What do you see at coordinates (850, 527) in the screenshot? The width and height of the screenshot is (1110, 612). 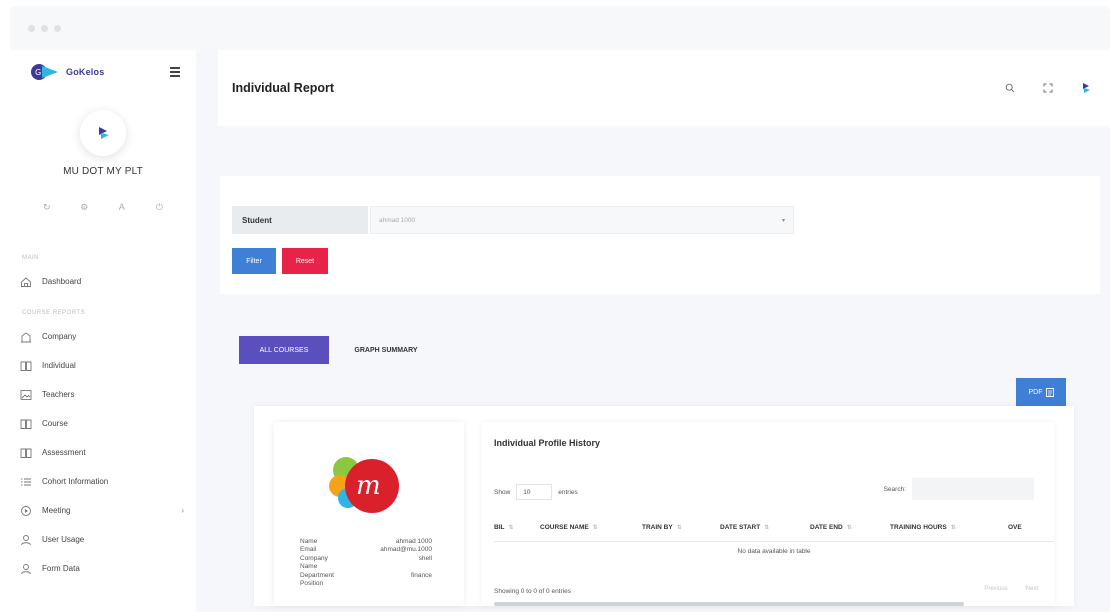 I see `column-header-date-end: DATE END ⇅` at bounding box center [850, 527].